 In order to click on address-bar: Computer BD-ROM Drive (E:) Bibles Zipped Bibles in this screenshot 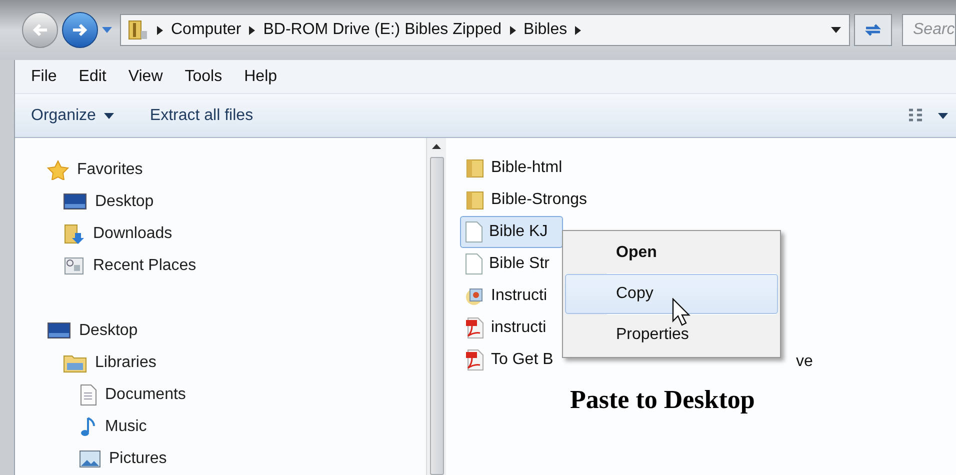, I will do `click(485, 30)`.